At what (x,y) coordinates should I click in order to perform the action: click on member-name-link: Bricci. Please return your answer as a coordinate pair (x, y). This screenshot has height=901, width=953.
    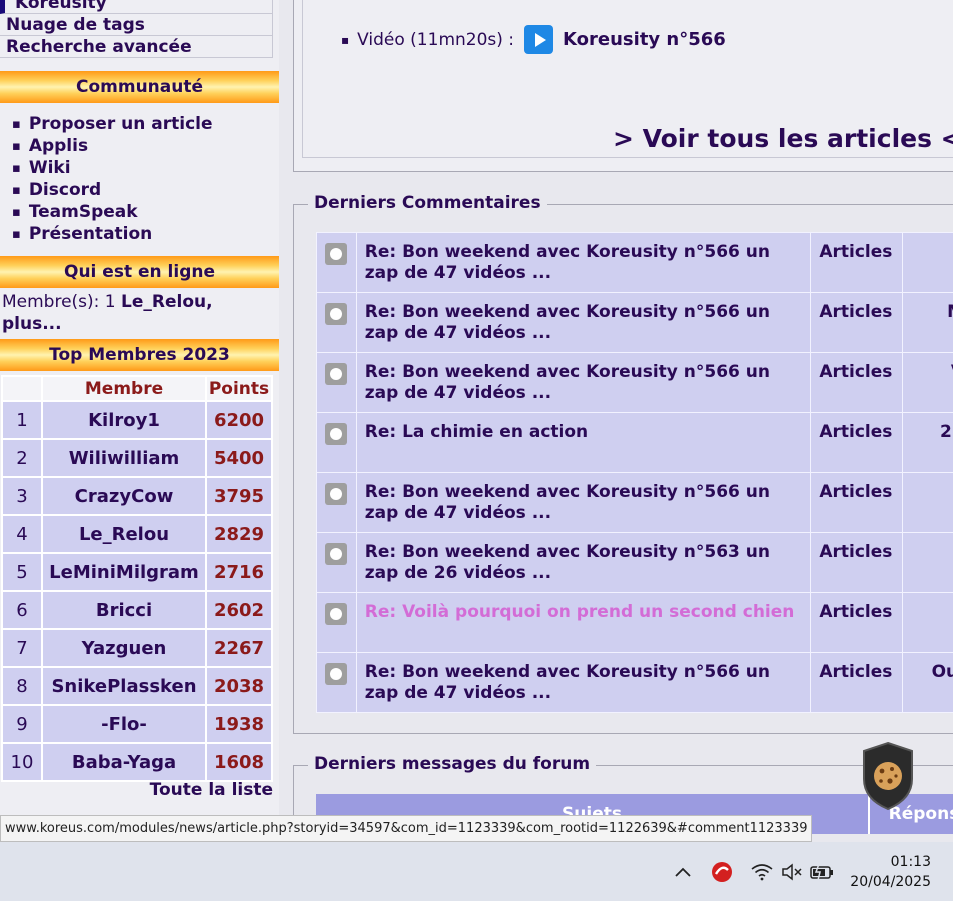
    Looking at the image, I should click on (124, 610).